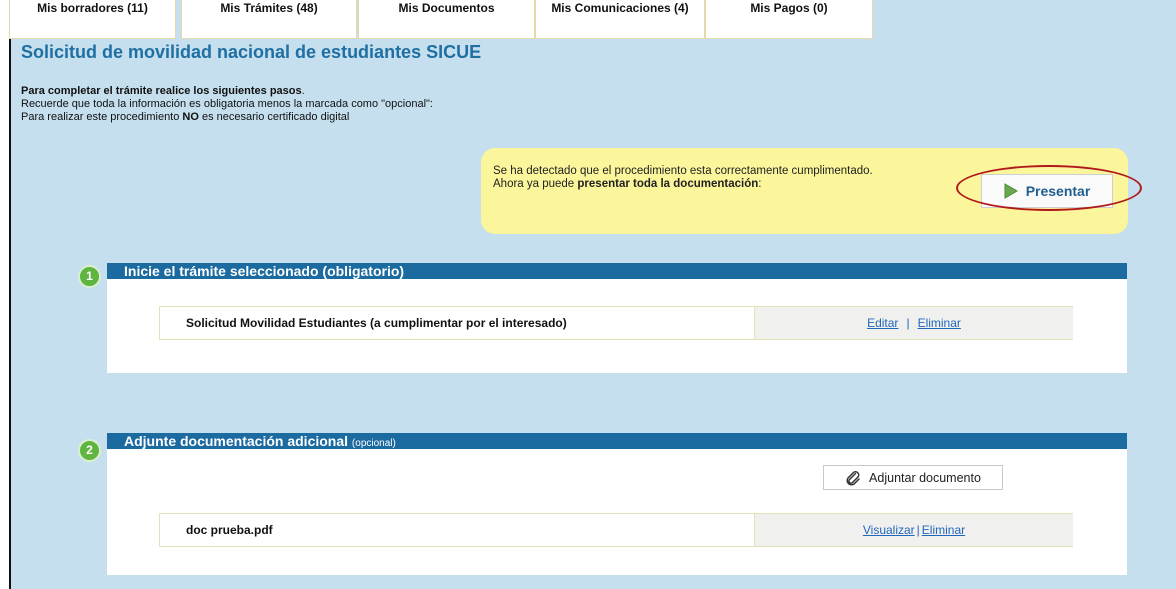  Describe the element at coordinates (229, 530) in the screenshot. I see `step-2-document-name: doc prueba.pdf` at that location.